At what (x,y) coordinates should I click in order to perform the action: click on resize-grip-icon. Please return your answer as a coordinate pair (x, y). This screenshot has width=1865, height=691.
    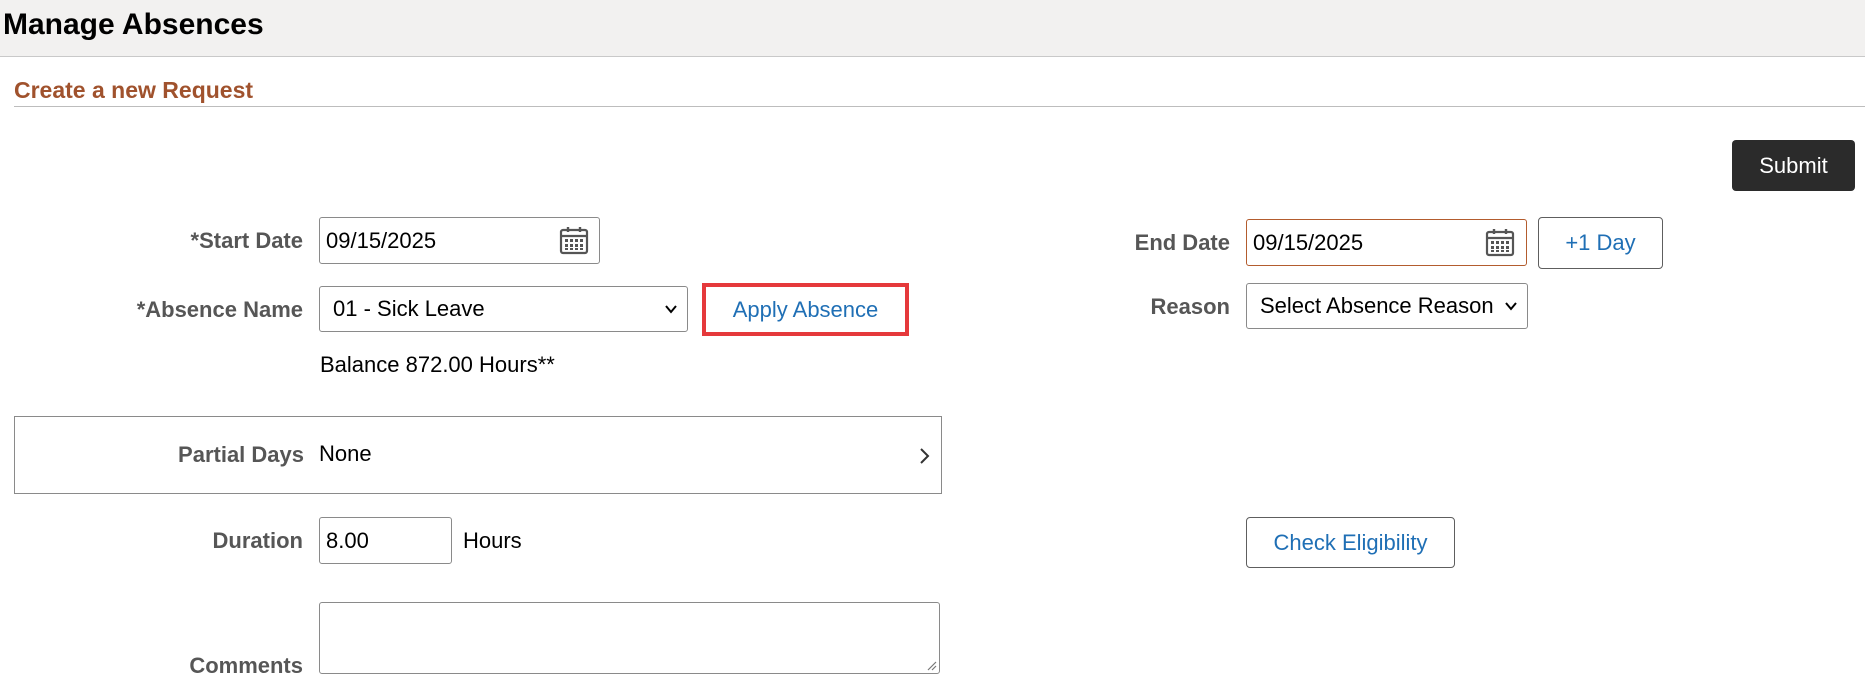
    Looking at the image, I should click on (931, 665).